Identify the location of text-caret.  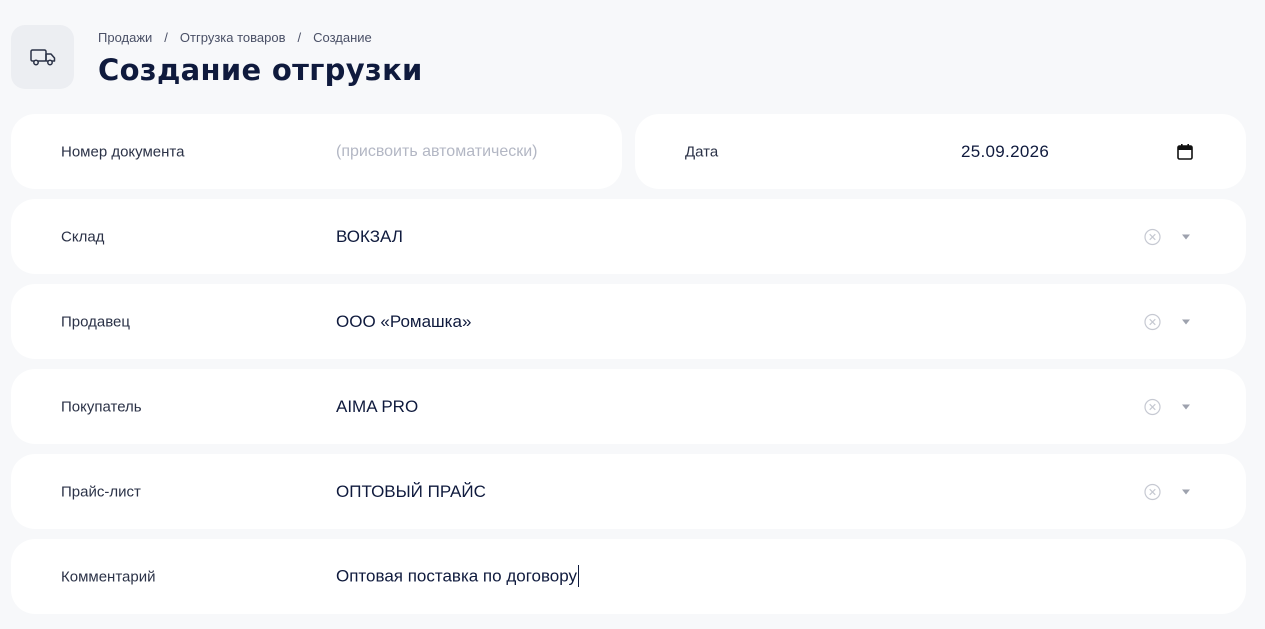
(579, 575).